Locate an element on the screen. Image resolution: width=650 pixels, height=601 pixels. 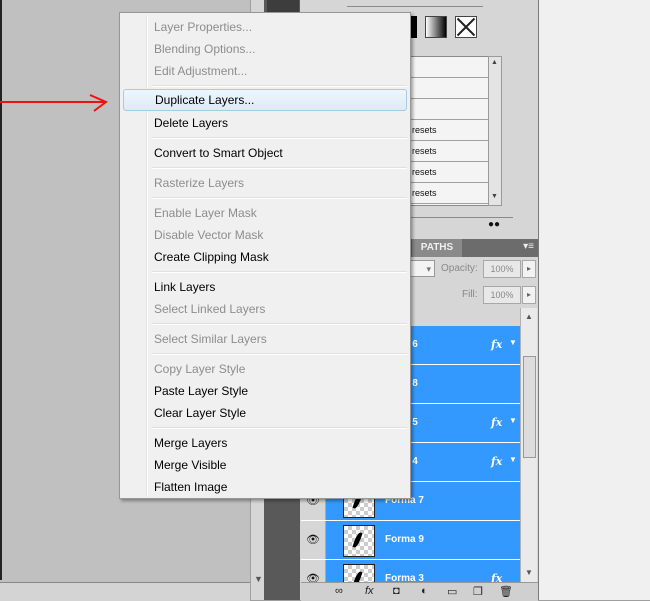
menu-item-flatten-image: Flatten Image is located at coordinates (265, 487).